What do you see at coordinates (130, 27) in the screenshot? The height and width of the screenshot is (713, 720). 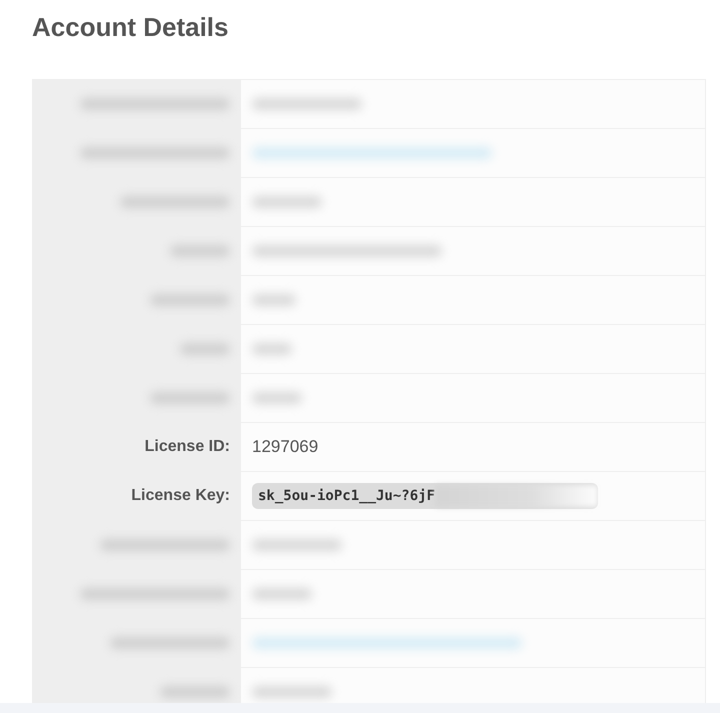 I see `page-title: Account Details` at bounding box center [130, 27].